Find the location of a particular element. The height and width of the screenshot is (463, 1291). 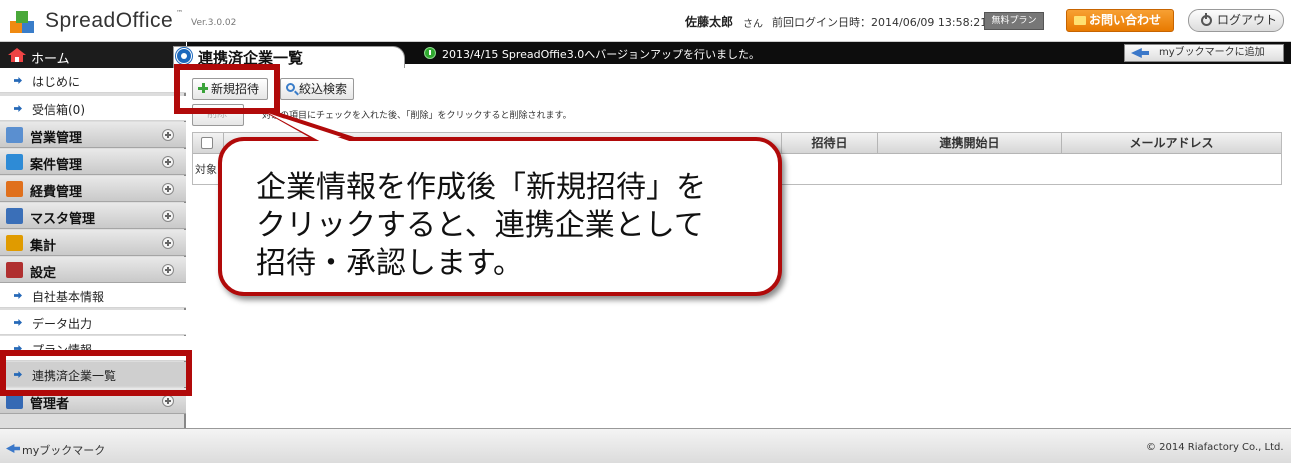

sidebar-section-label: 営業管理 is located at coordinates (56, 138).